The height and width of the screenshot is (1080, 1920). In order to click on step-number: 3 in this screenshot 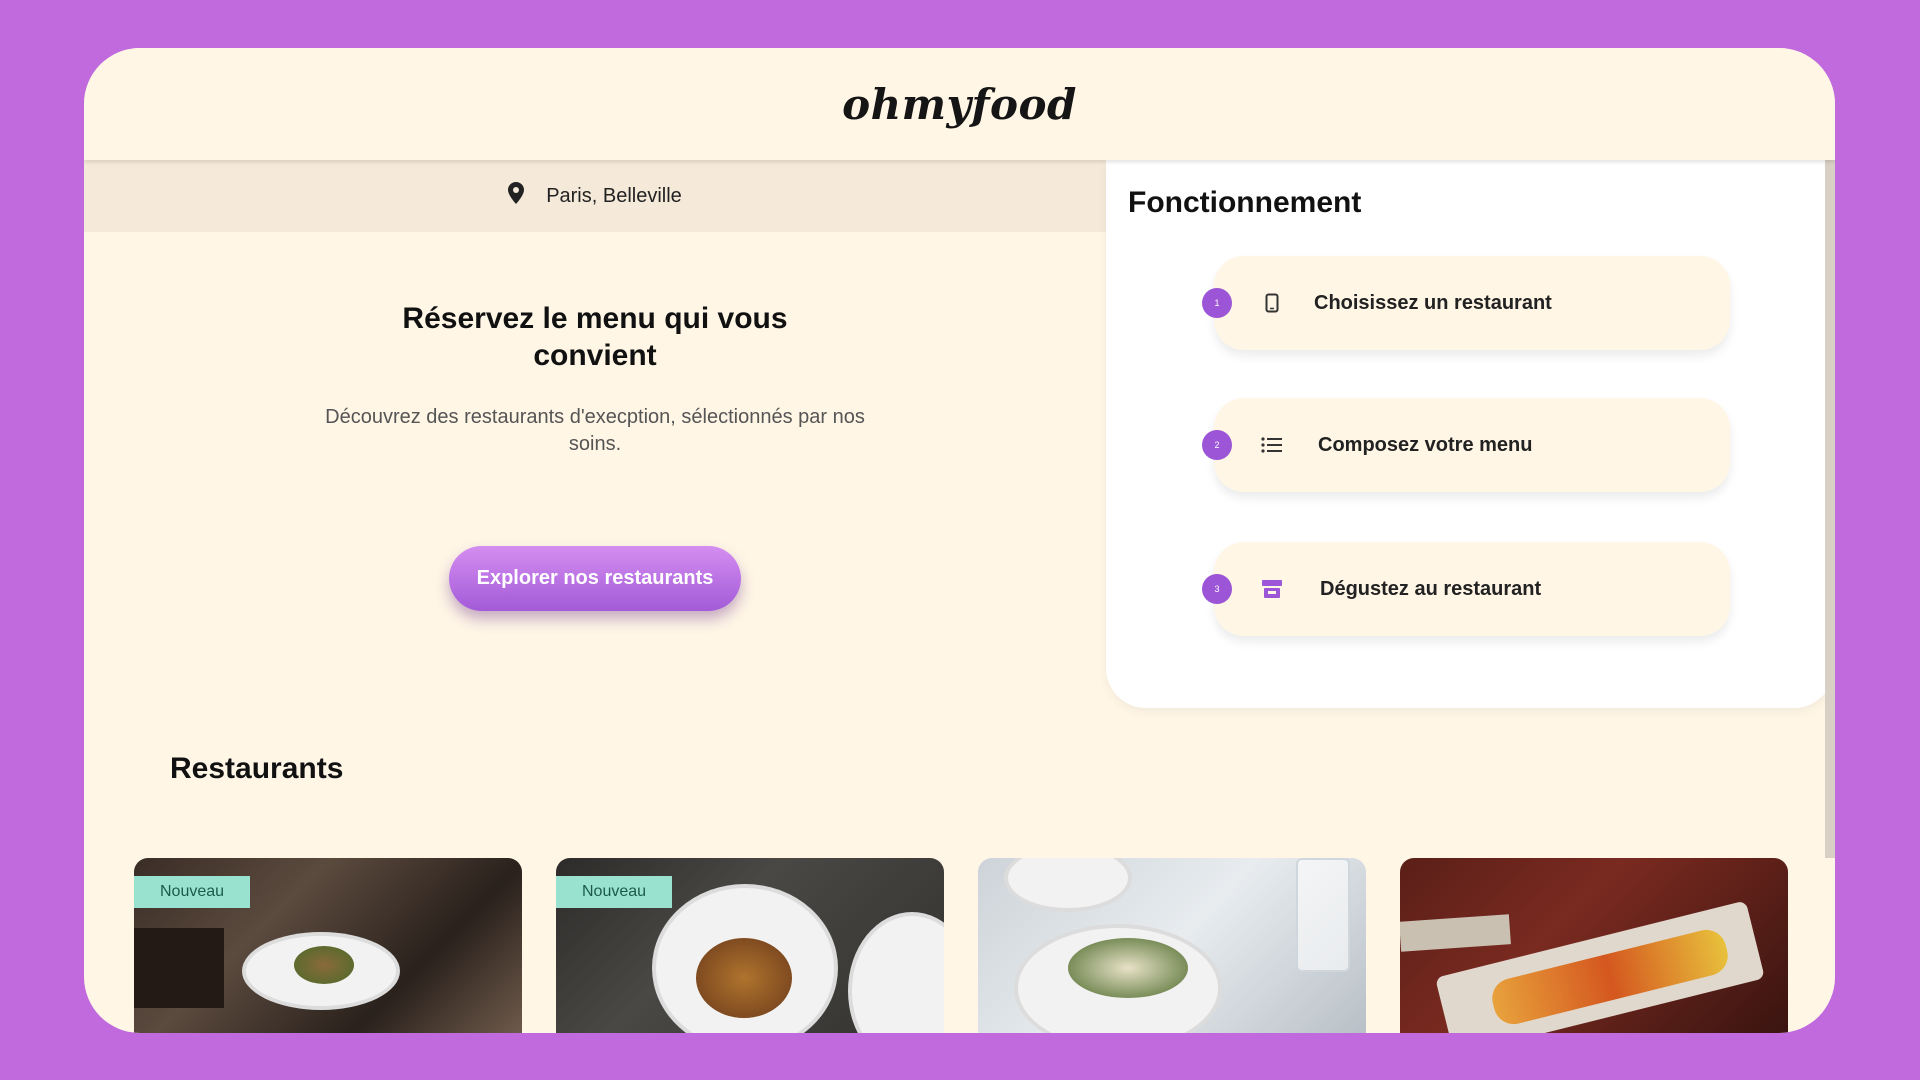, I will do `click(1217, 589)`.